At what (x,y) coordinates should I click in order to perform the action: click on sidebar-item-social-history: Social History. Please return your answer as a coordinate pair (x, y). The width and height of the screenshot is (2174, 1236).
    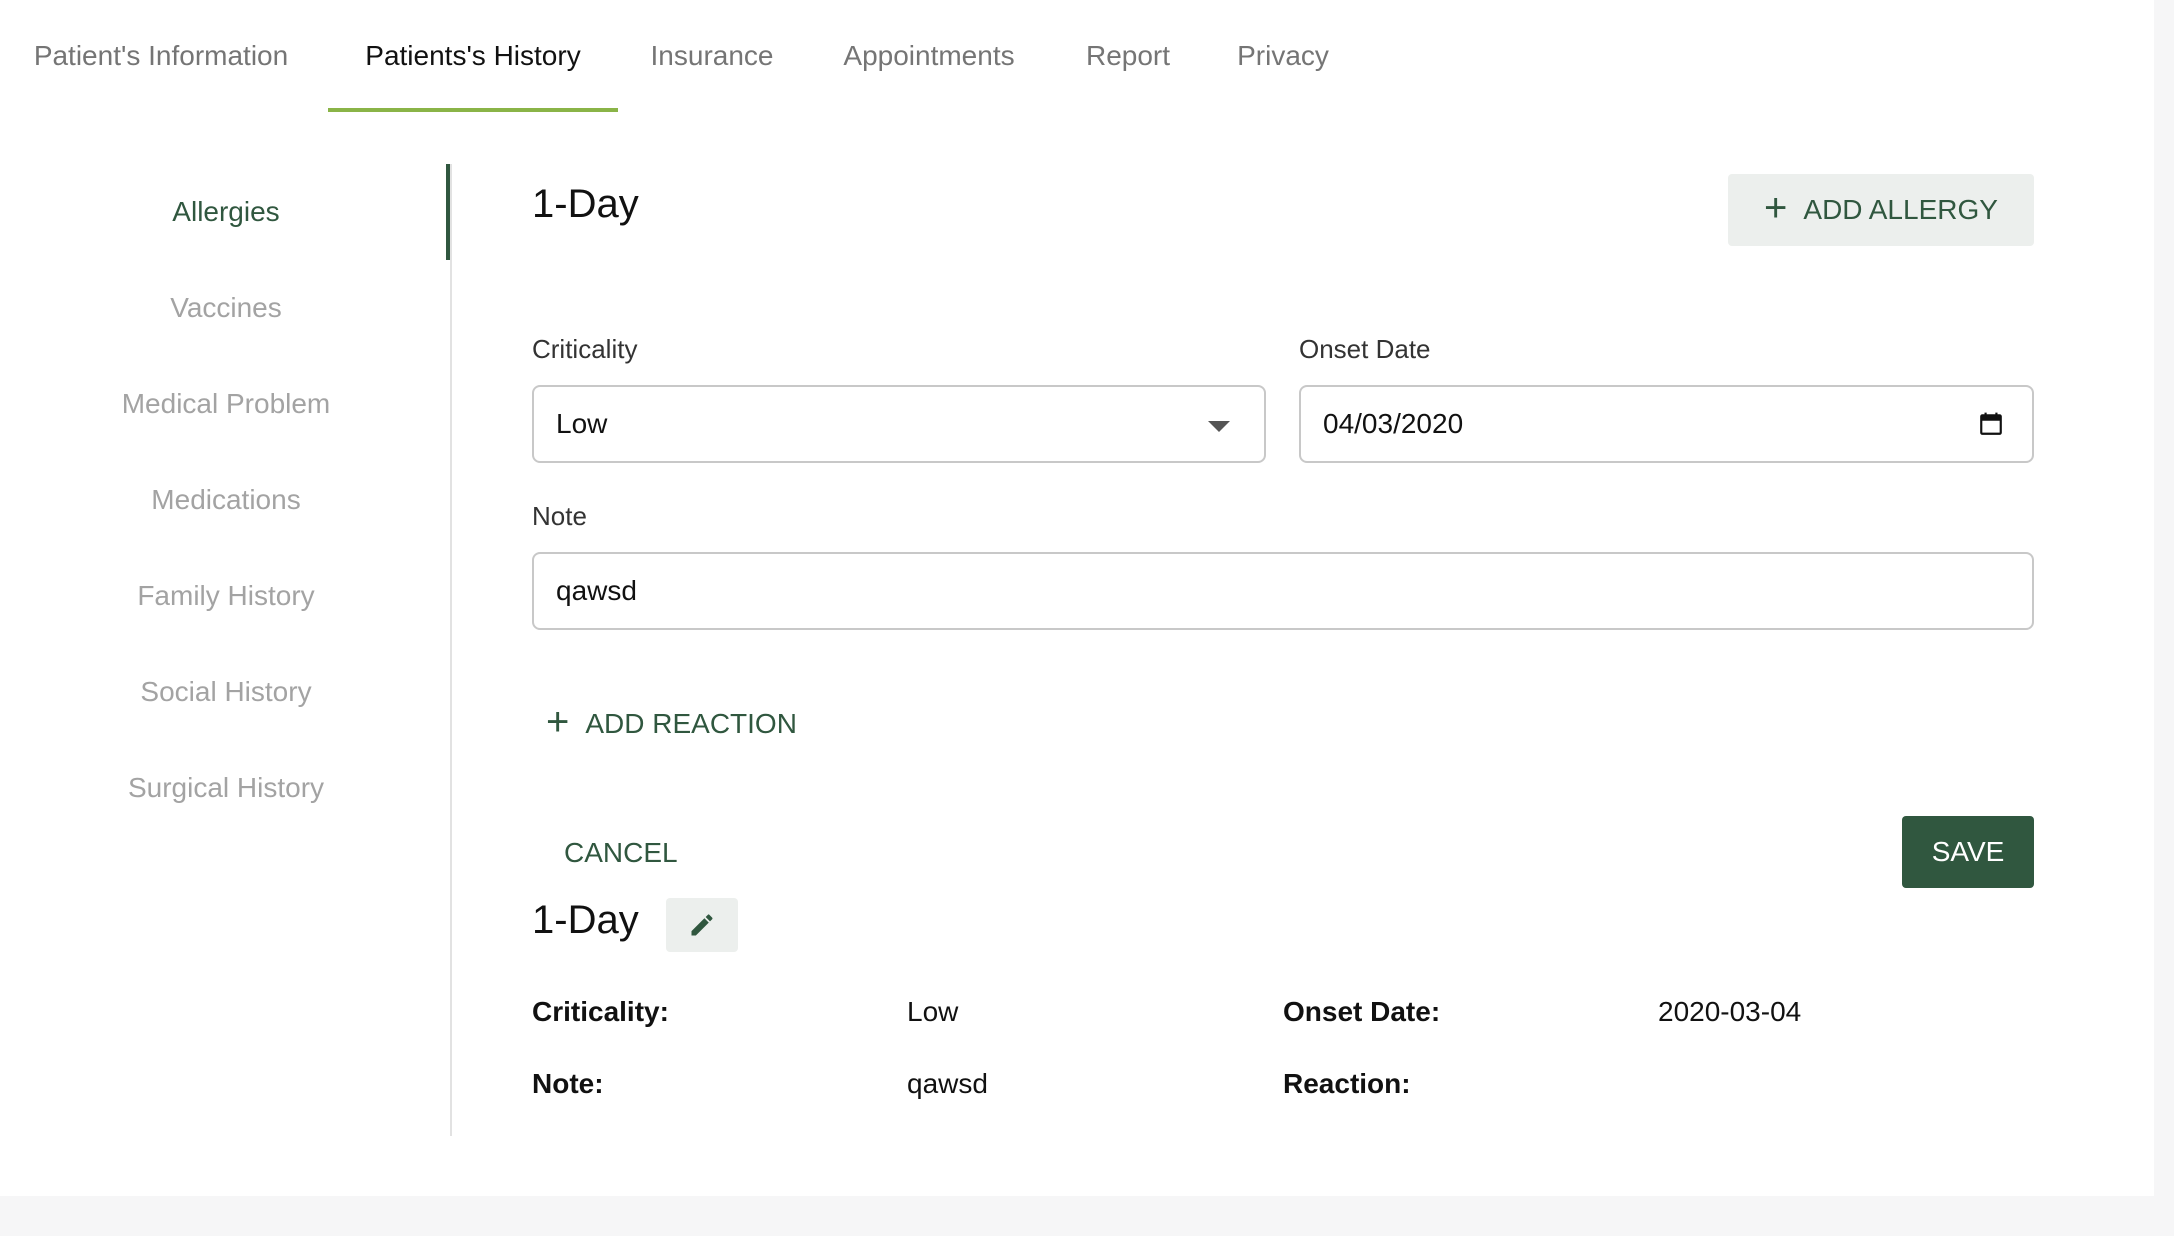
    Looking at the image, I should click on (226, 692).